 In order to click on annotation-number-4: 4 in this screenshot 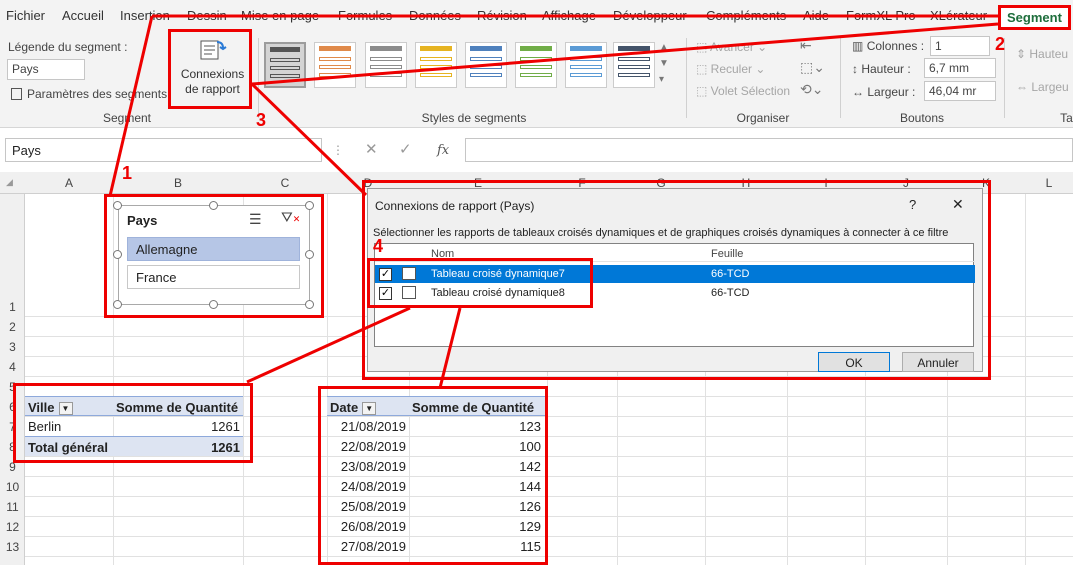, I will do `click(378, 246)`.